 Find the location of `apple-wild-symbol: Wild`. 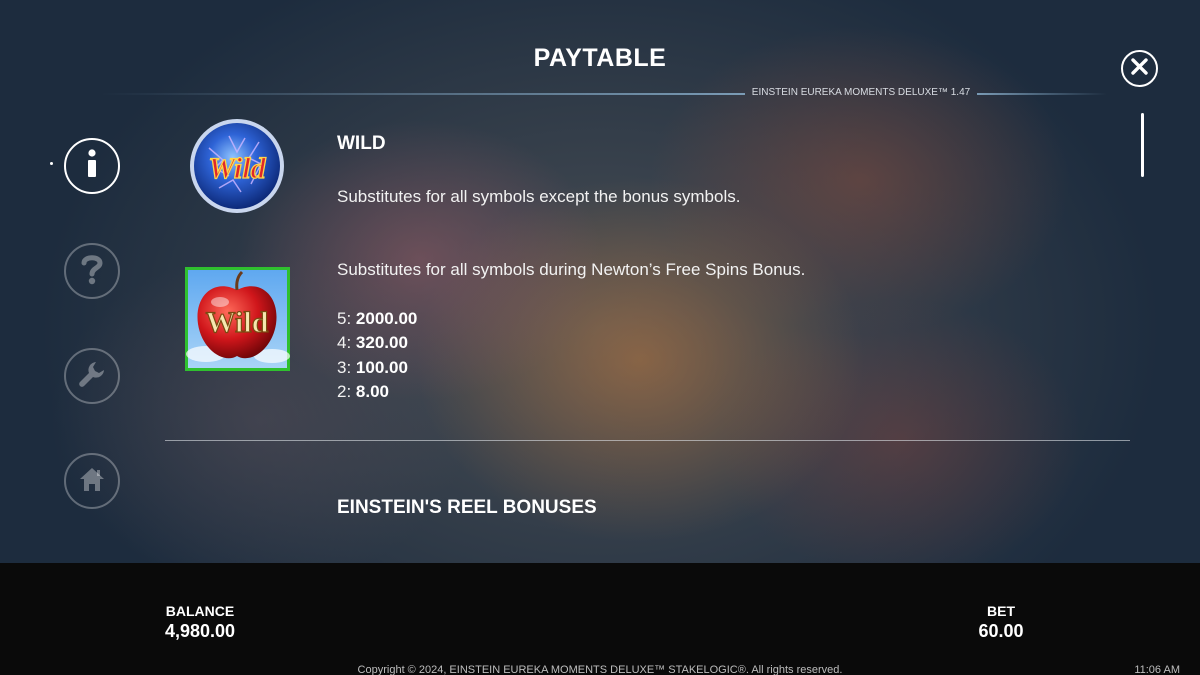

apple-wild-symbol: Wild is located at coordinates (237, 321).